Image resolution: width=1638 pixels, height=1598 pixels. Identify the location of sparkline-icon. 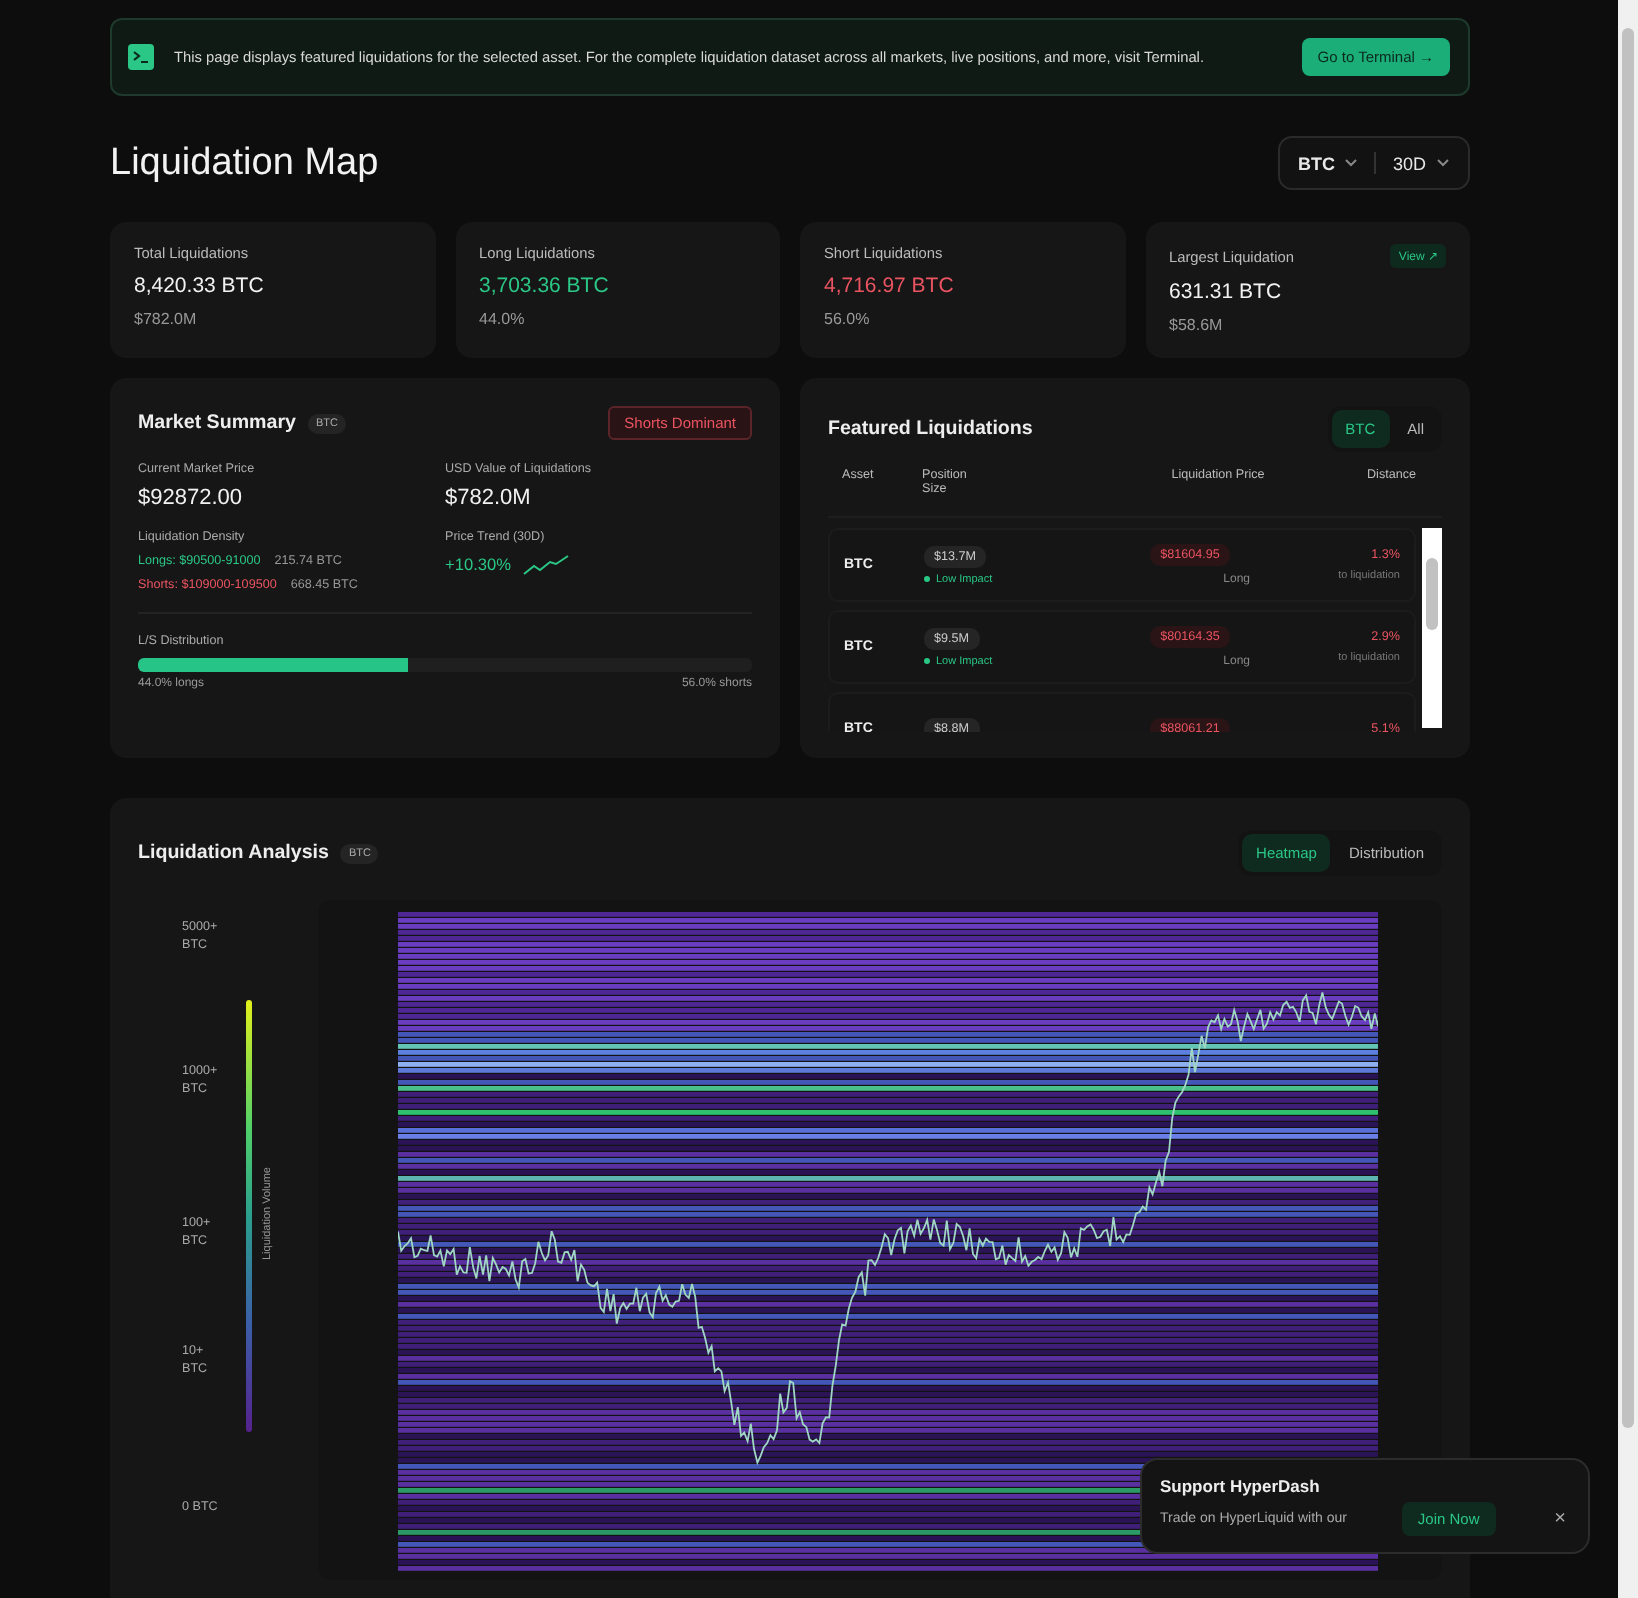
(545, 564).